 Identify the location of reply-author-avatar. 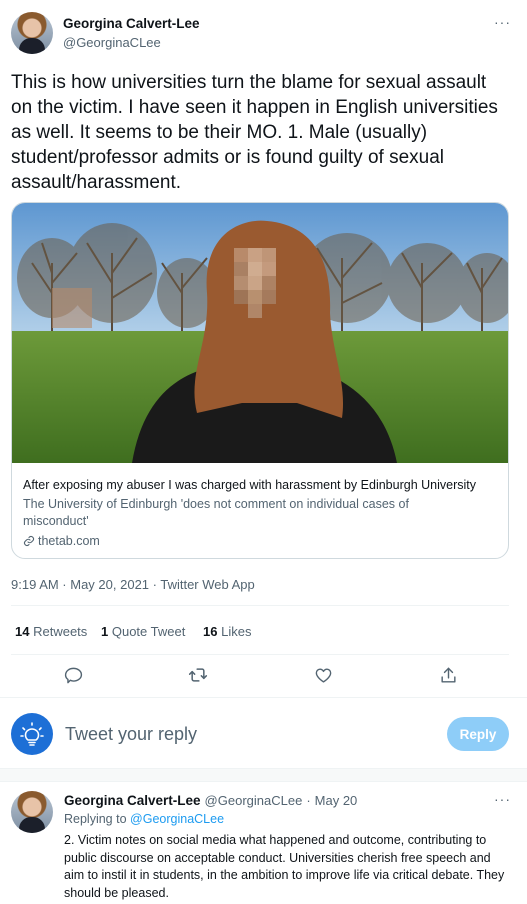
(32, 812).